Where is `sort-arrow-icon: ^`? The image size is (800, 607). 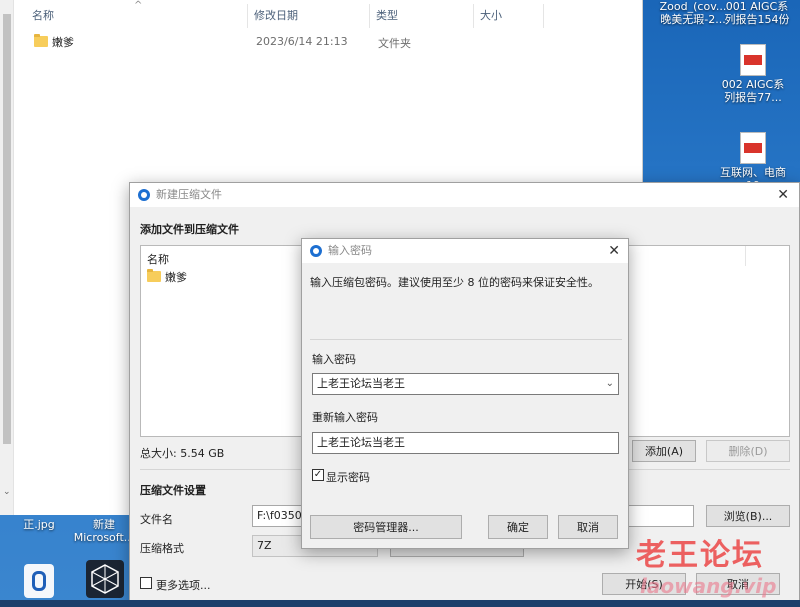
sort-arrow-icon: ^ is located at coordinates (138, 5).